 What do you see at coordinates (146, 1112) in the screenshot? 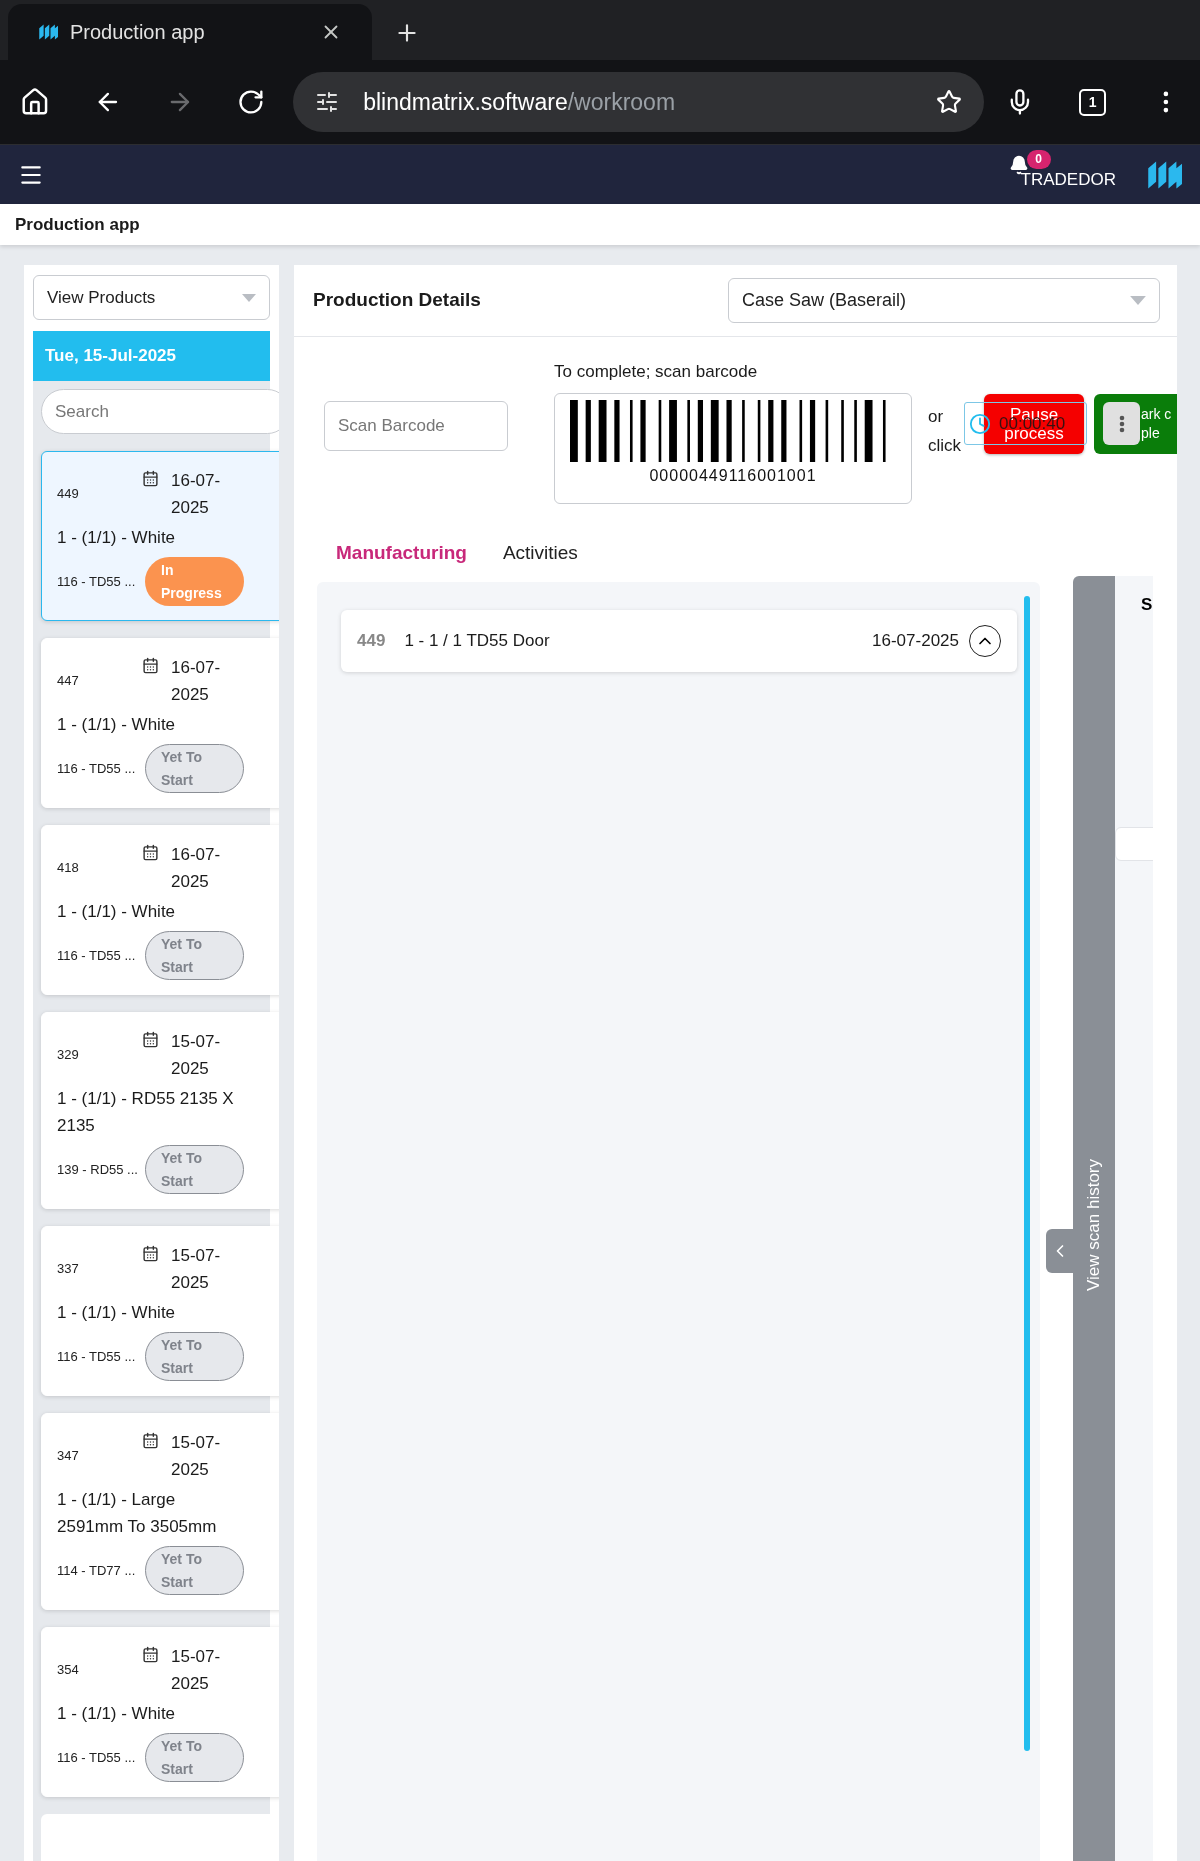
I see `order-description: 1 - (1/1) - RD55 2135 X 2135` at bounding box center [146, 1112].